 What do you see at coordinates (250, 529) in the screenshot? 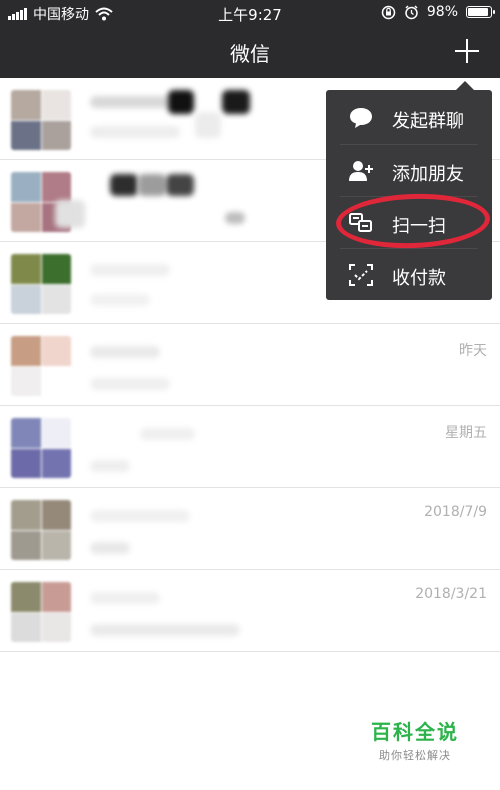
I see `chat-row: 2018/7/9` at bounding box center [250, 529].